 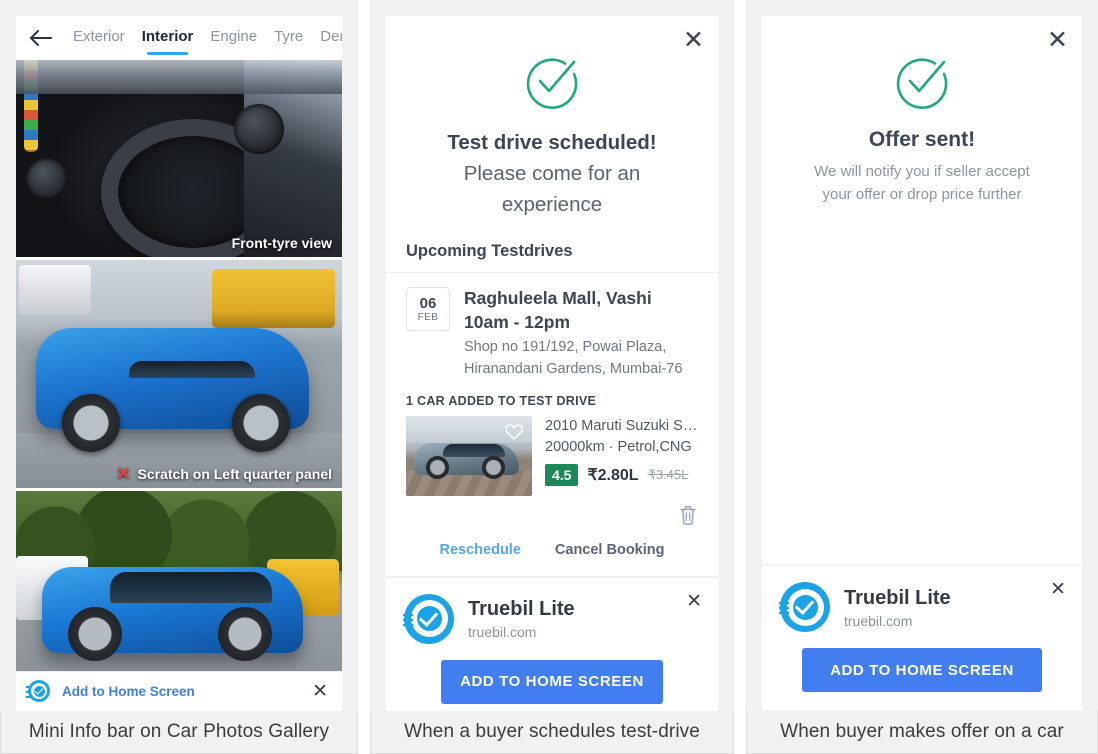 I want to click on gallery-photo-interior: Front-tyre view, so click(x=179, y=158).